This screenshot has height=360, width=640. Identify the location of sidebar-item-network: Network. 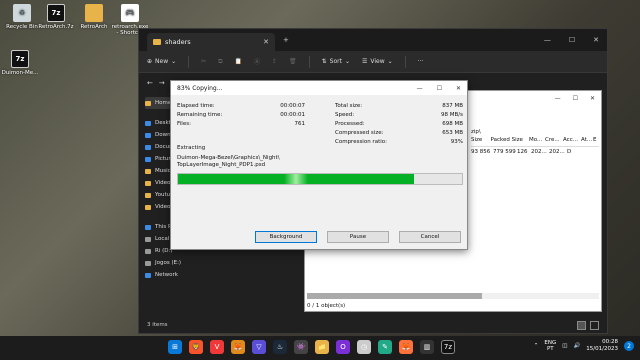
(184, 275).